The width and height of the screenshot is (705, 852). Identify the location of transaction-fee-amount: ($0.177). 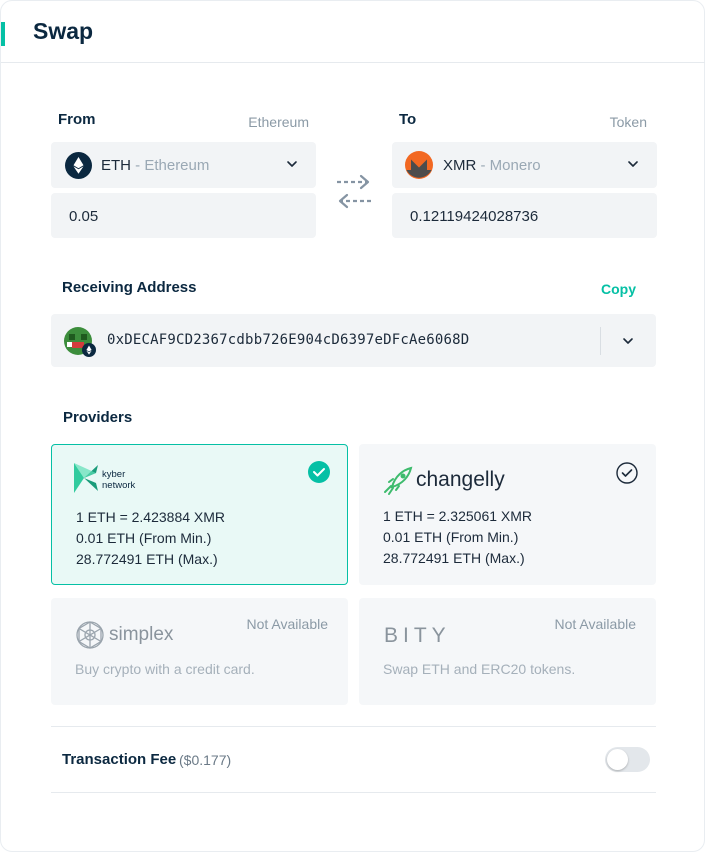
(205, 760).